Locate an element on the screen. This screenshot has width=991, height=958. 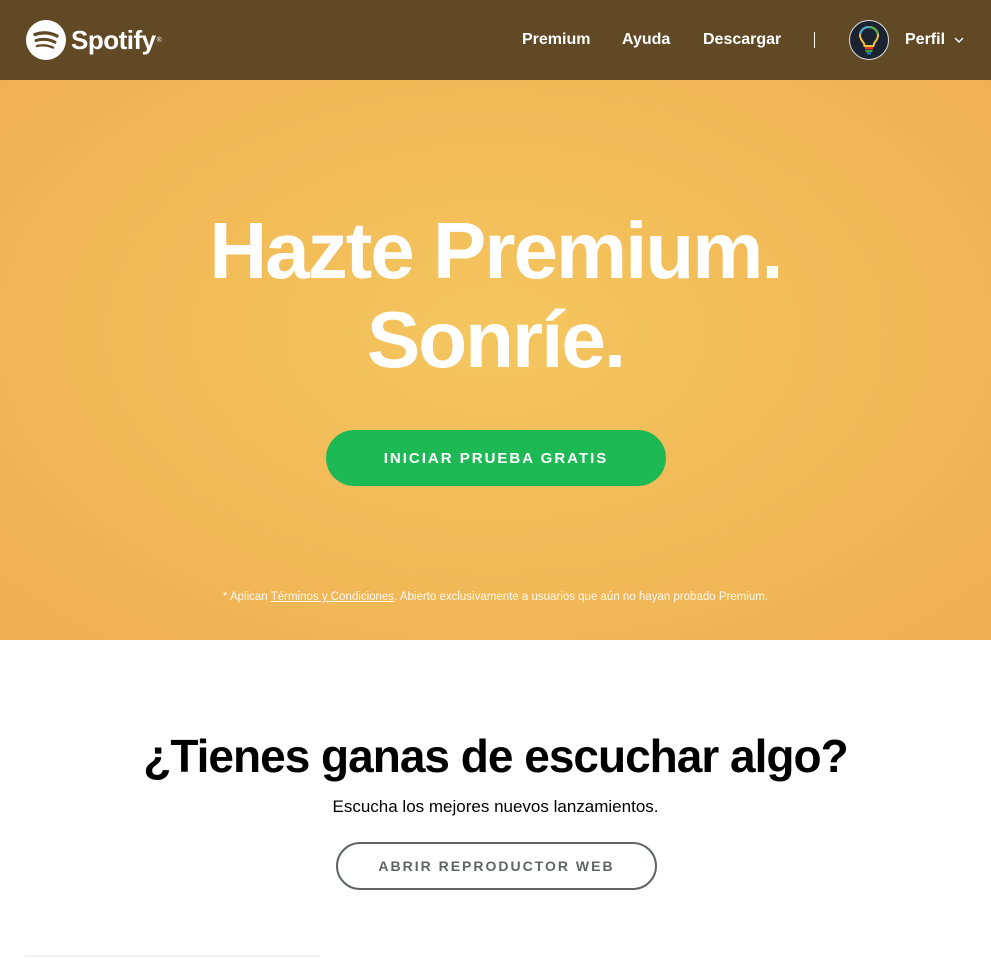
nav-help-link: Ayuda is located at coordinates (646, 40).